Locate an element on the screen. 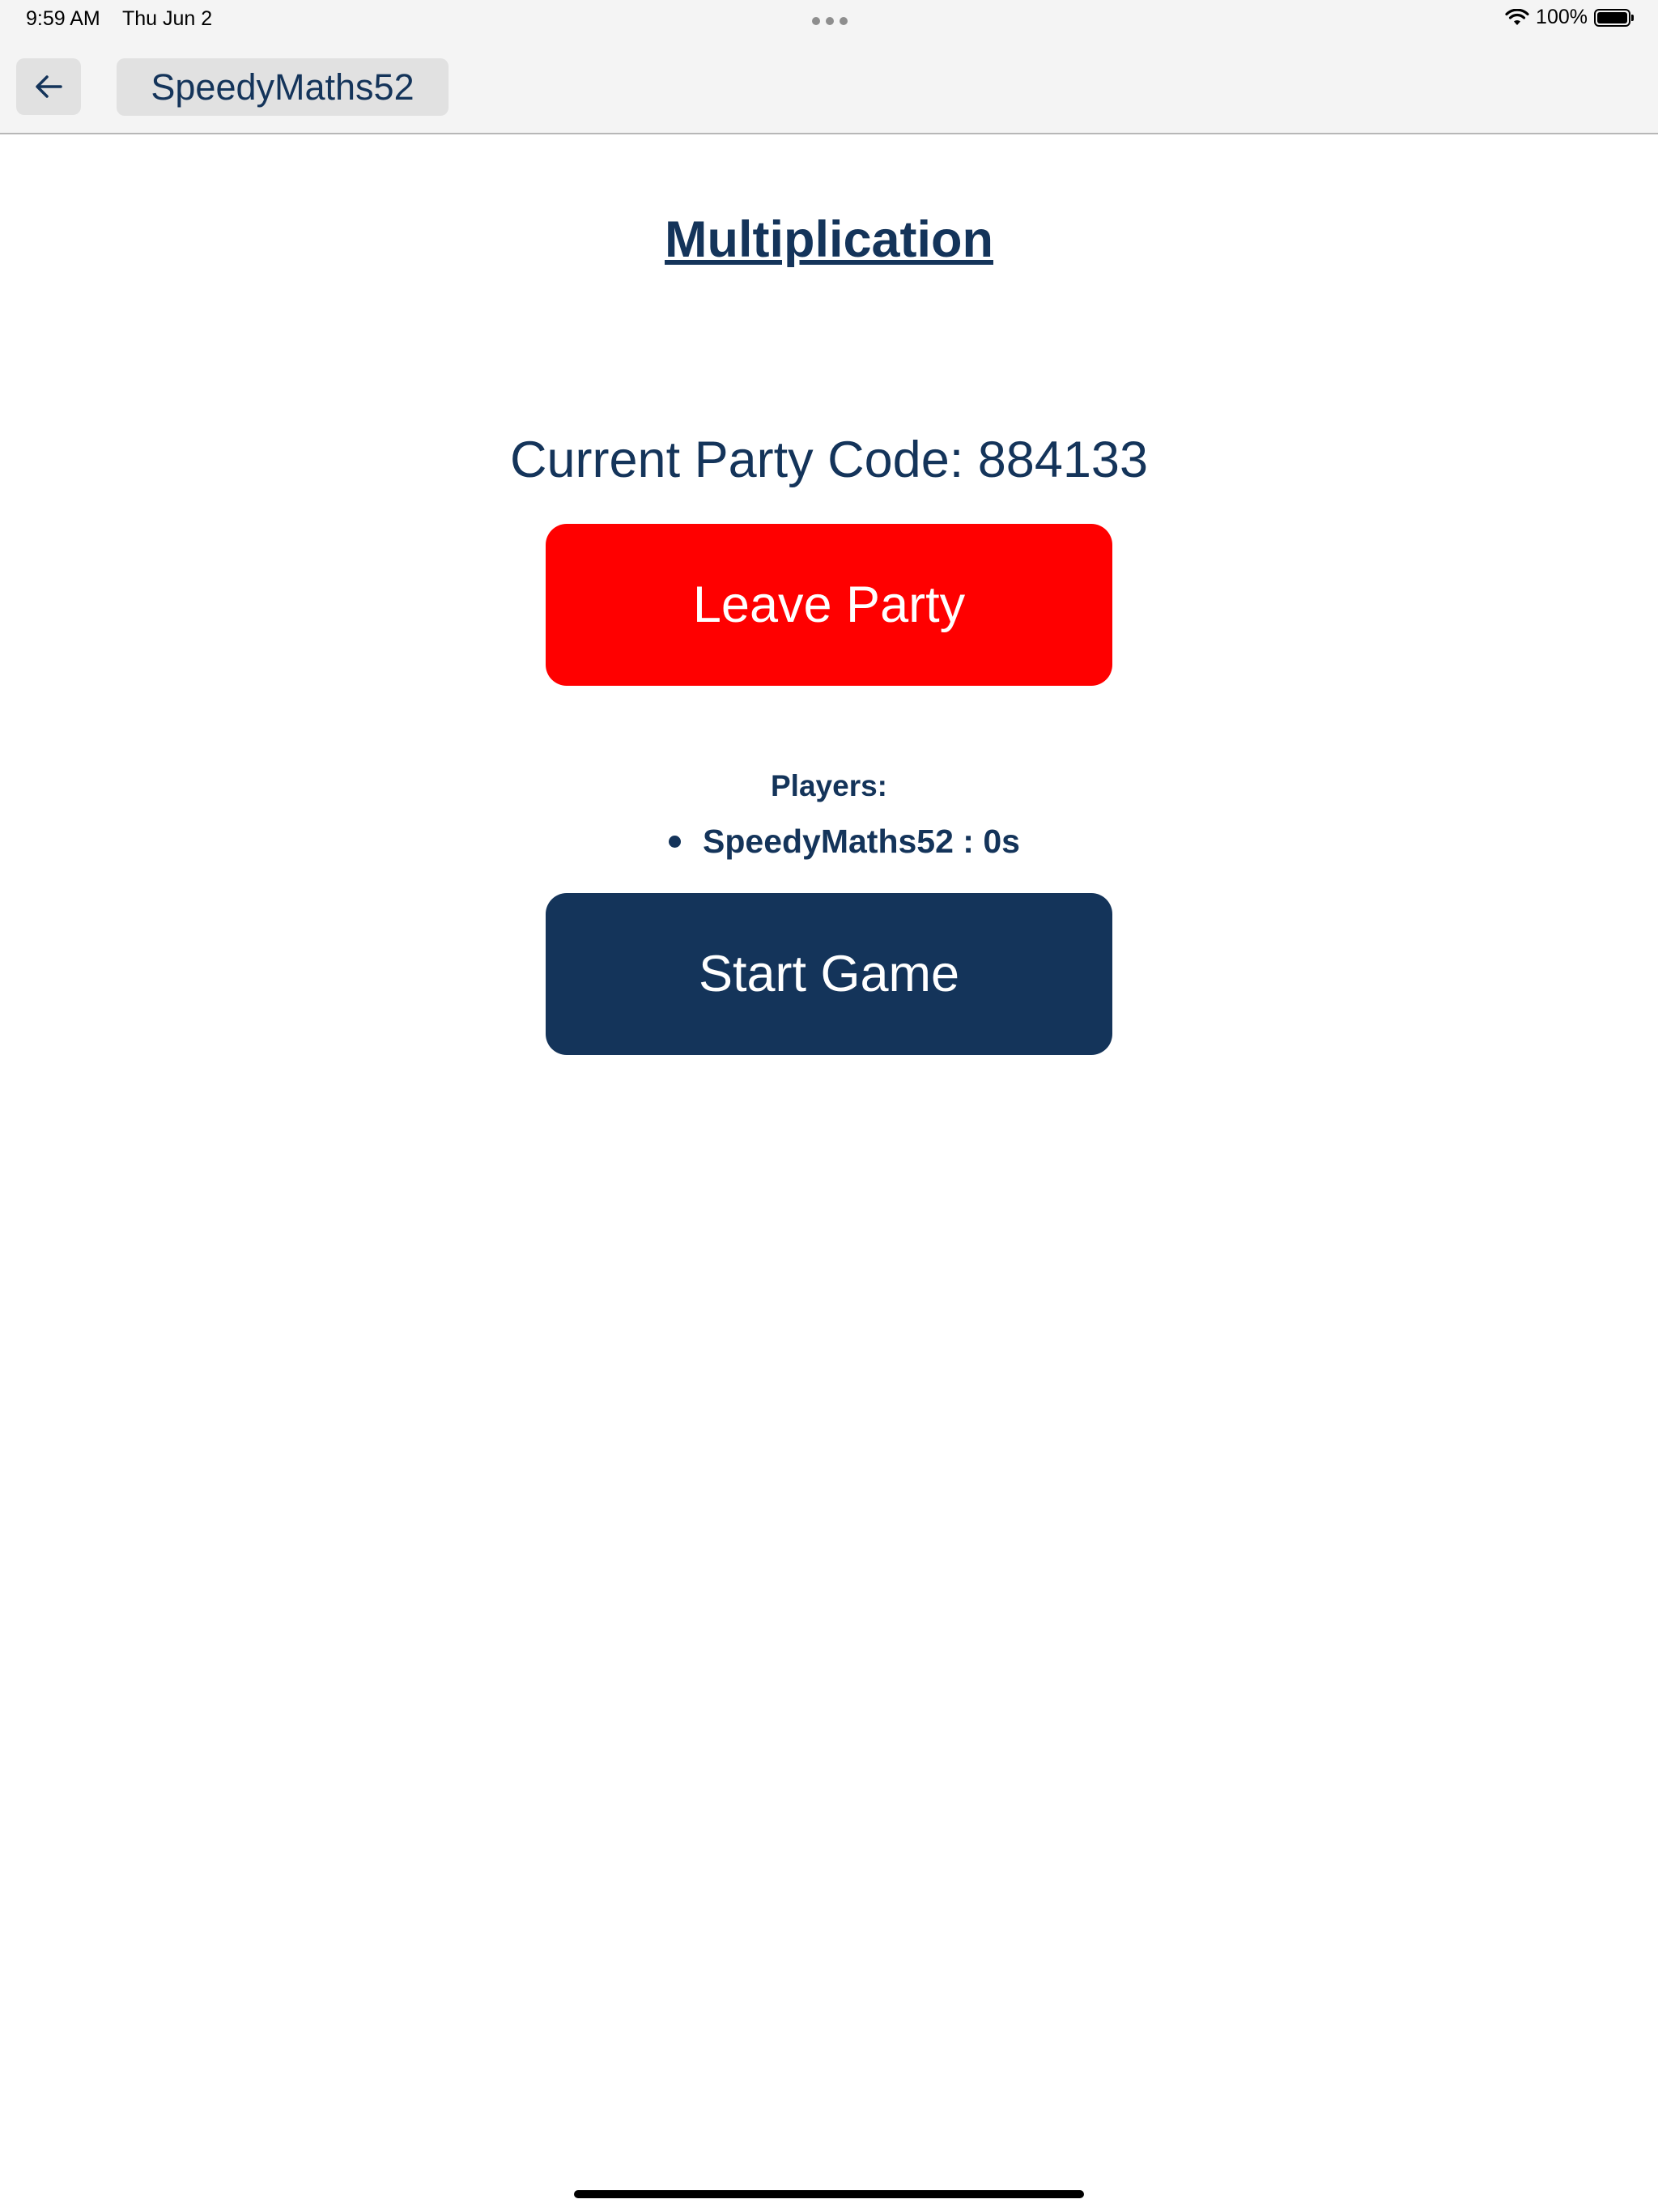 The width and height of the screenshot is (1658, 2212). start-game-button: Start Game is located at coordinates (829, 974).